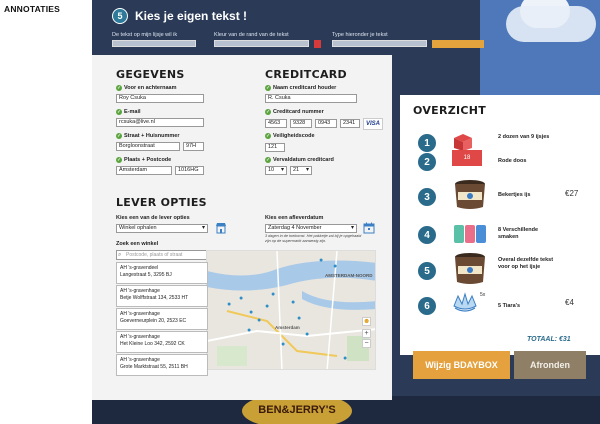 This screenshot has width=600, height=424. Describe the element at coordinates (427, 306) in the screenshot. I see `step-number-badge: 6` at that location.